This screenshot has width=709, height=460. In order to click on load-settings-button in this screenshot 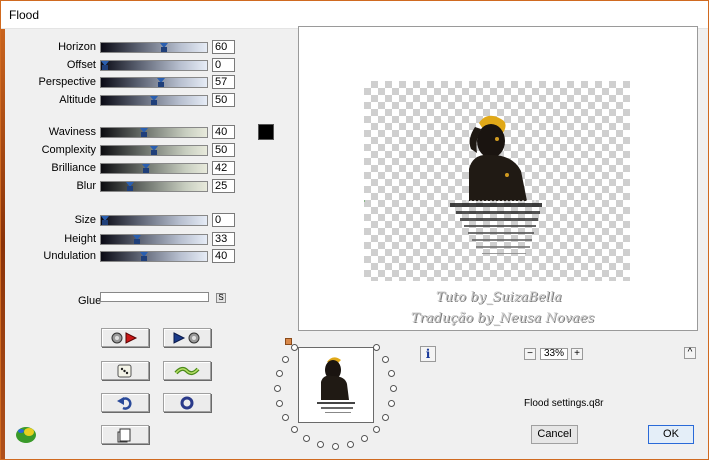, I will do `click(125, 337)`.